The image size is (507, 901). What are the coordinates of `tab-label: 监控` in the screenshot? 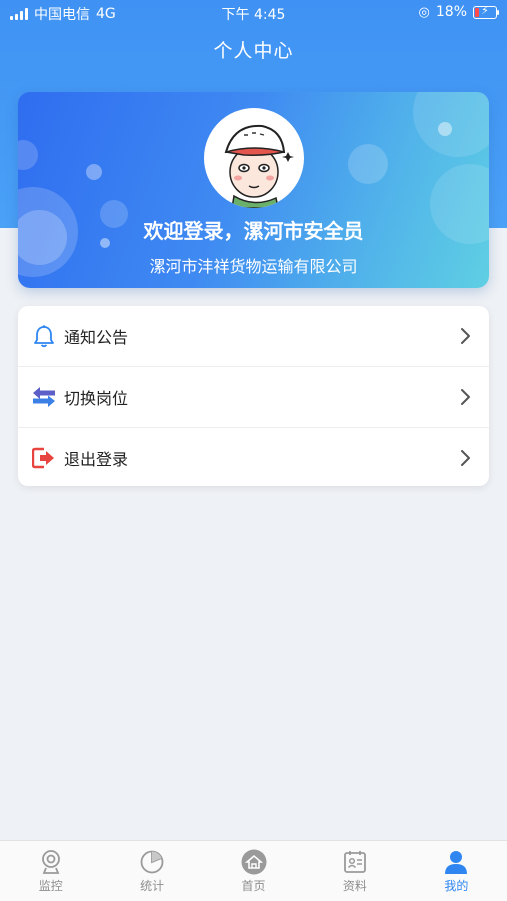 It's located at (50, 886).